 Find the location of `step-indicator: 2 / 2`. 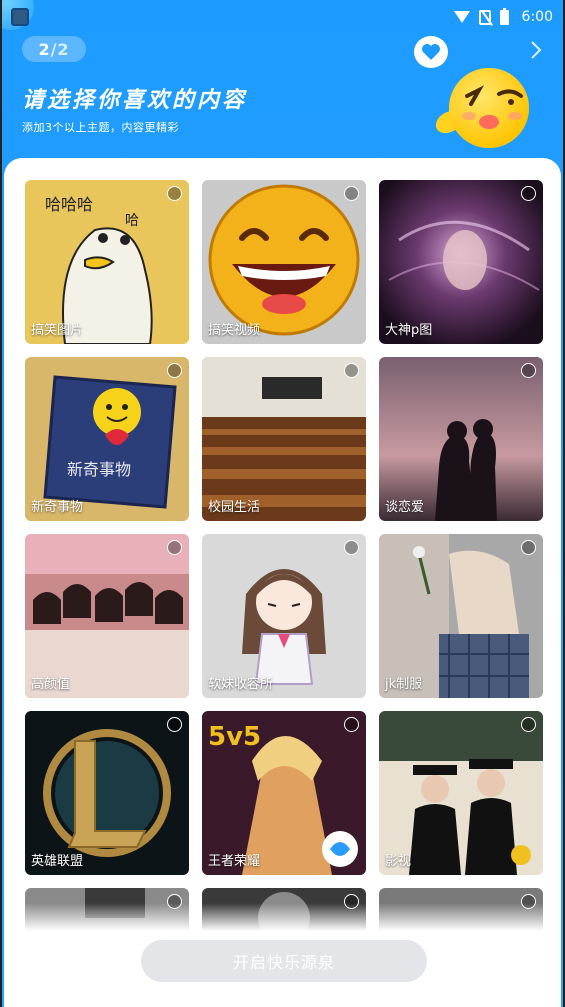

step-indicator: 2 / 2 is located at coordinates (54, 49).